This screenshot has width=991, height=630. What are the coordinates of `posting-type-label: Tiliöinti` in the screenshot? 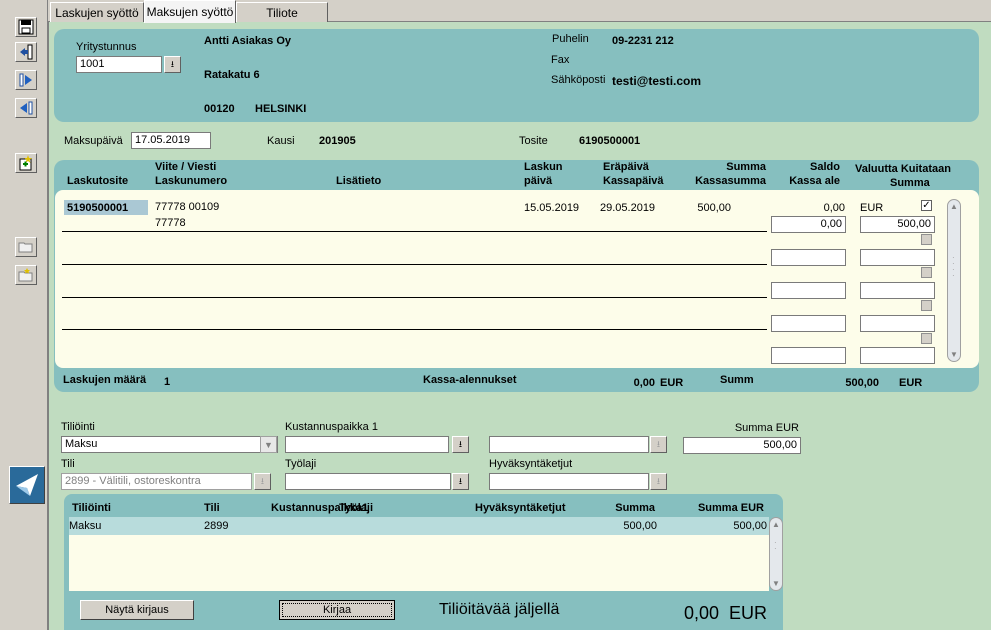 It's located at (78, 427).